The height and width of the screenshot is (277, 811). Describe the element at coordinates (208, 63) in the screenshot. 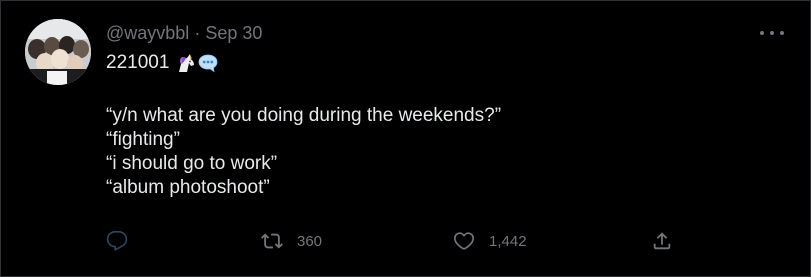

I see `speech-balloon-emoji` at that location.